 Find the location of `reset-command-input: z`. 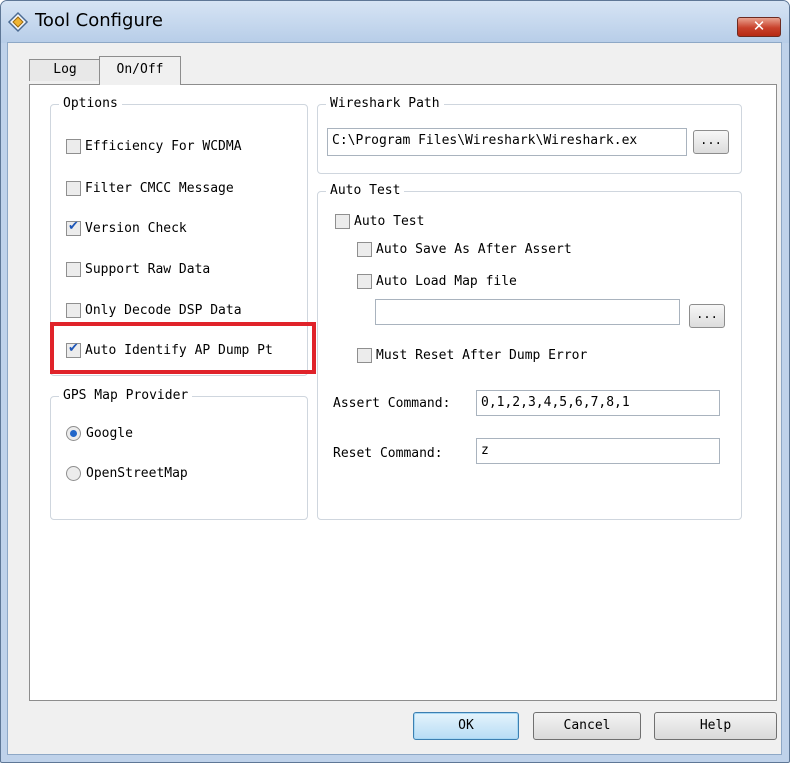

reset-command-input: z is located at coordinates (598, 451).